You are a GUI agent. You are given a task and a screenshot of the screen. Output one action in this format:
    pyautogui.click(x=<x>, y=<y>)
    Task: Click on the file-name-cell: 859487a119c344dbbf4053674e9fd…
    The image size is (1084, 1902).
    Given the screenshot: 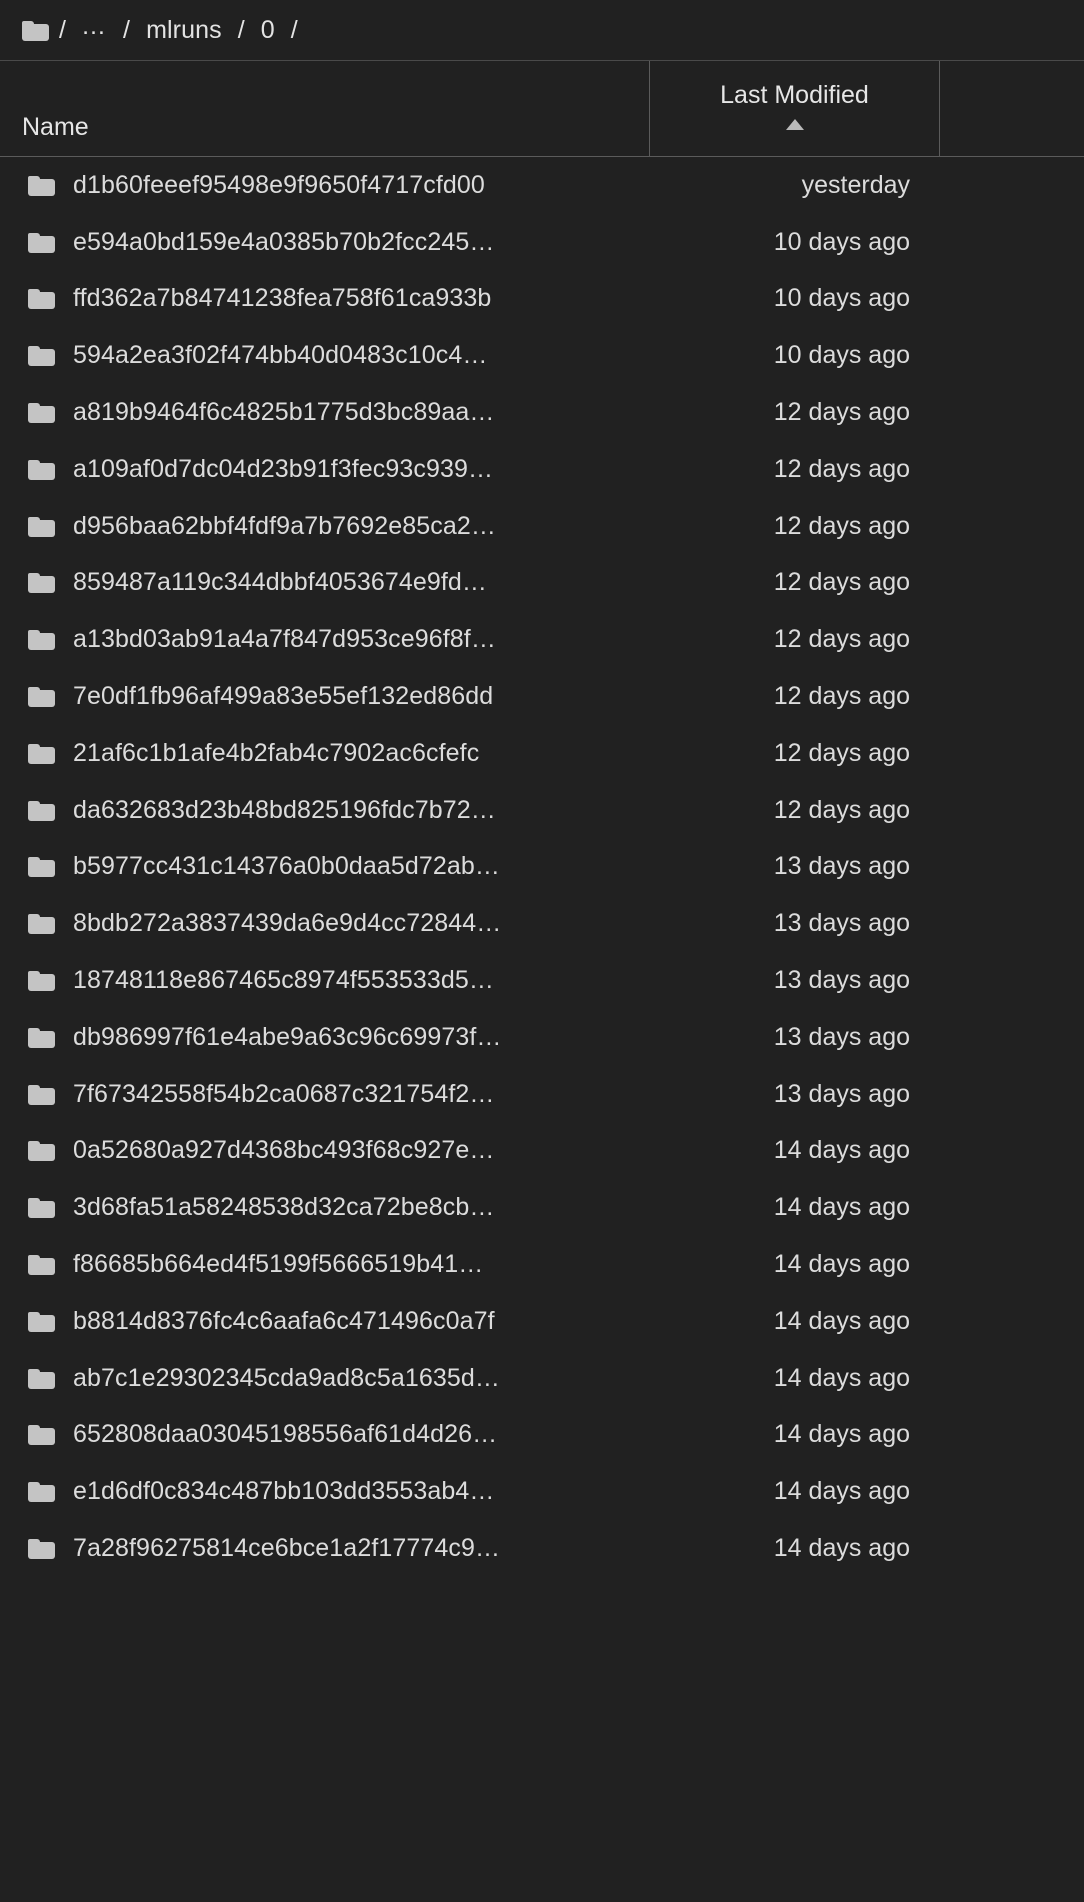 What is the action you would take?
    pyautogui.click(x=325, y=582)
    